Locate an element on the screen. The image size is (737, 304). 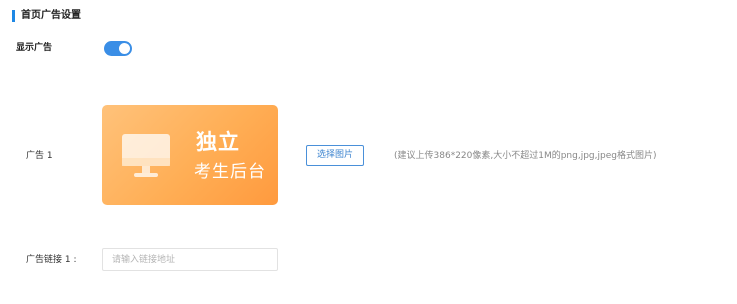
ad1-link-label: 广告链接 1 : is located at coordinates (51, 260).